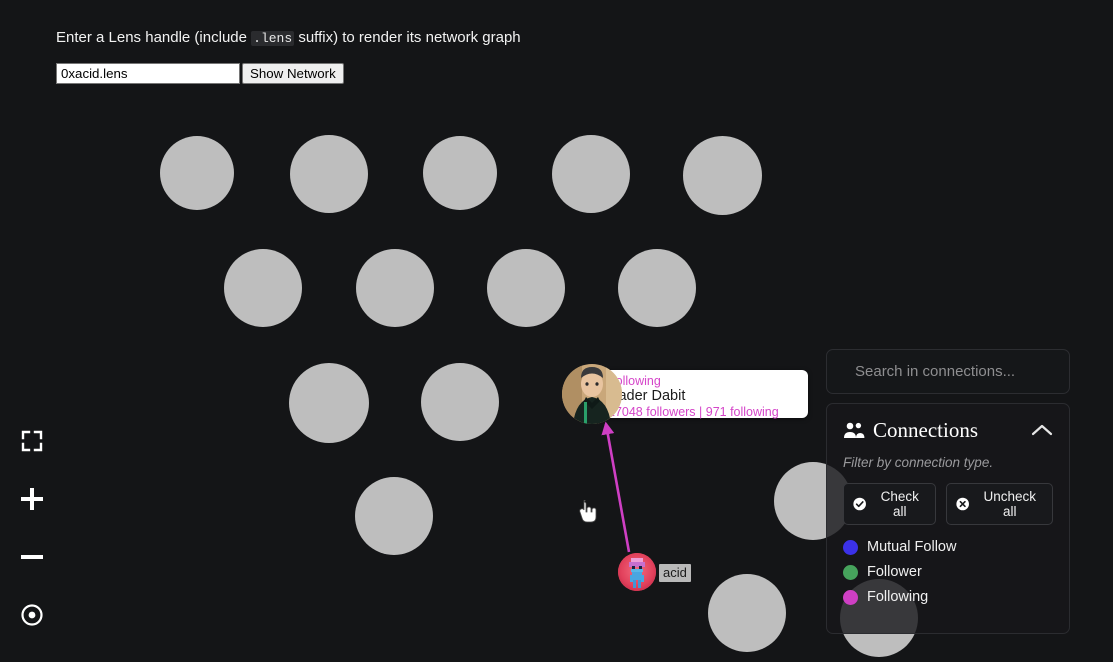 Image resolution: width=1113 pixels, height=662 pixels. What do you see at coordinates (588, 511) in the screenshot?
I see `pointer-cursor-icon` at bounding box center [588, 511].